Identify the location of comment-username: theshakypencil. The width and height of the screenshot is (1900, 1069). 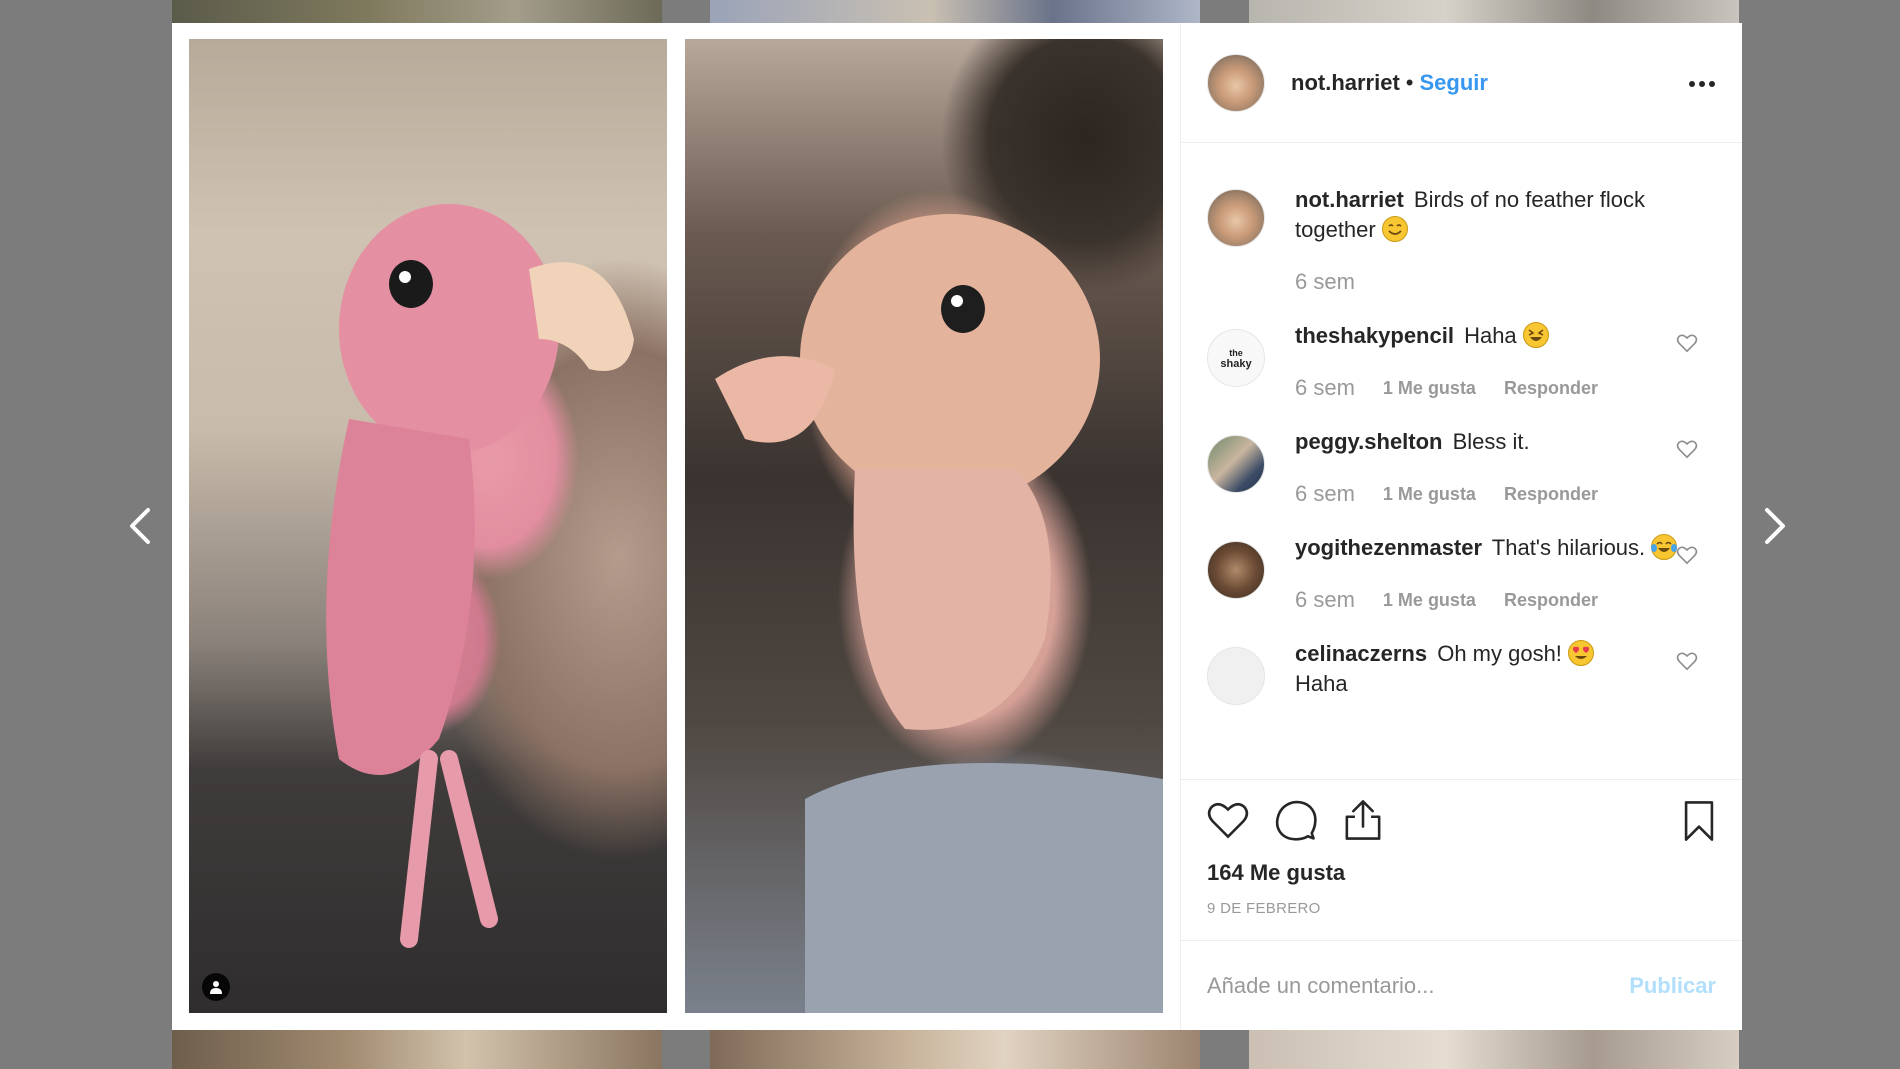
(1374, 335).